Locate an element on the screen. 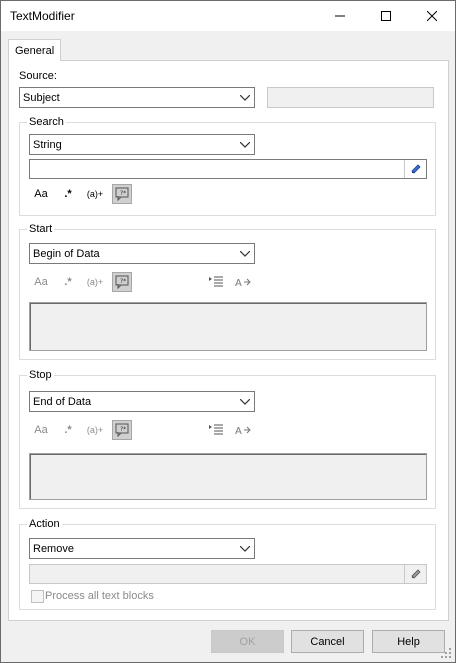  start-group-button: (a)+ is located at coordinates (95, 282).